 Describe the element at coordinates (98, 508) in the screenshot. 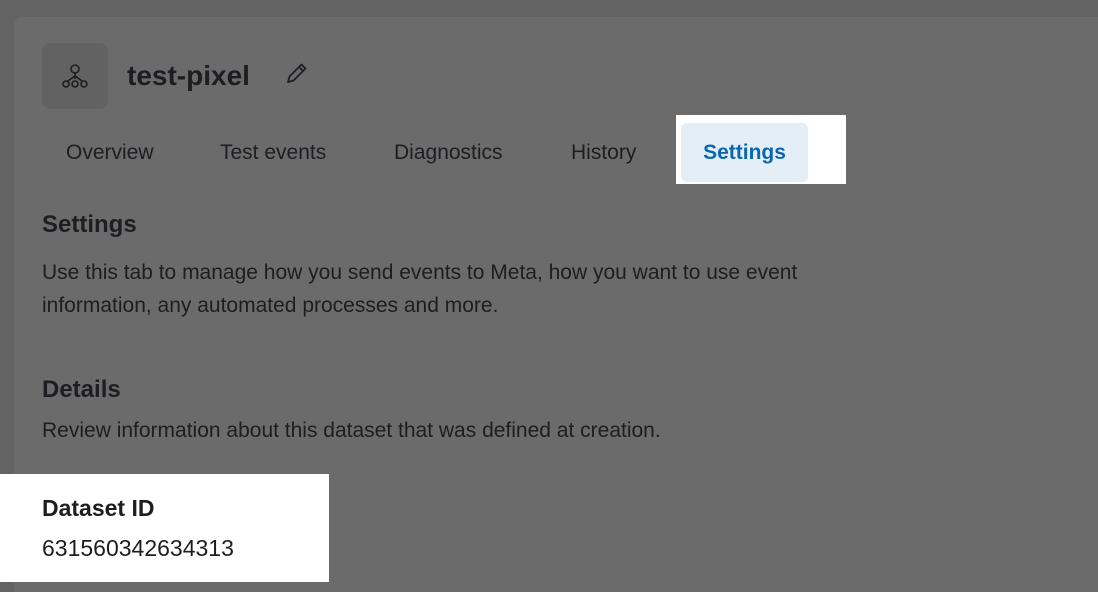

I see `dataset-id-label: Dataset ID` at that location.